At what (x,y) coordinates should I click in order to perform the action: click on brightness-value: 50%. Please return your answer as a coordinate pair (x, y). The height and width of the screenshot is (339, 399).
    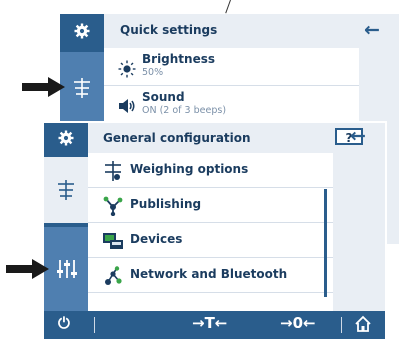
    Looking at the image, I should click on (153, 72).